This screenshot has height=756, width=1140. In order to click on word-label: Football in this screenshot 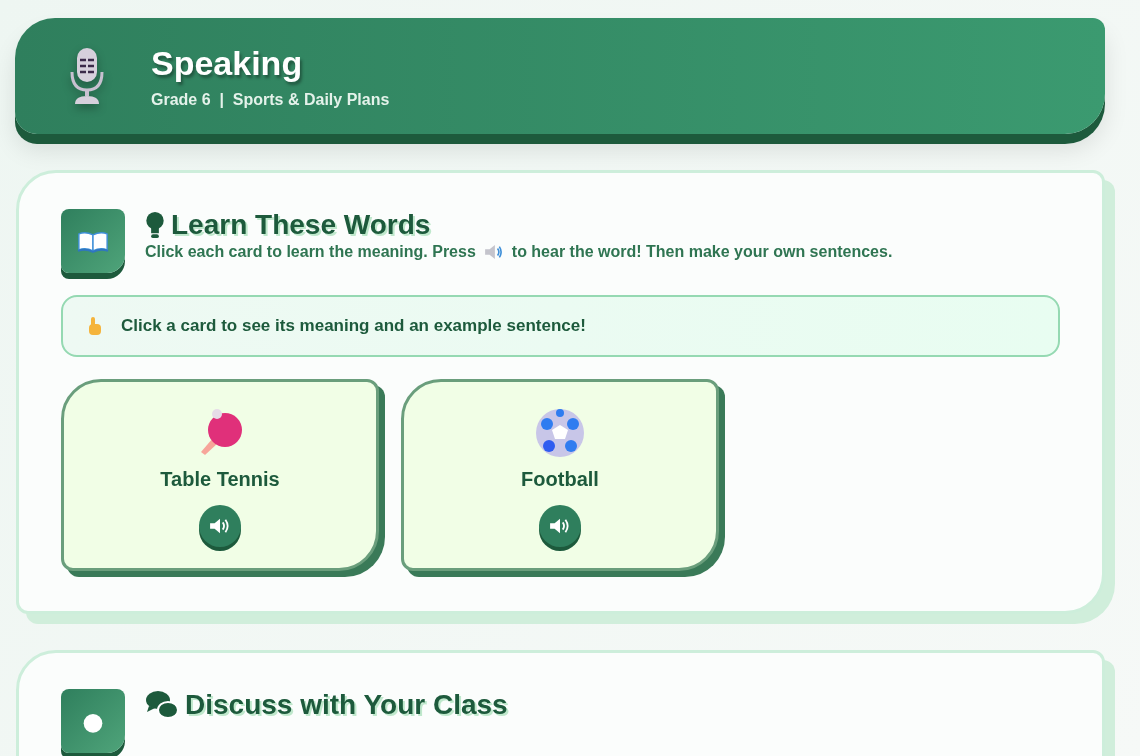, I will do `click(560, 479)`.